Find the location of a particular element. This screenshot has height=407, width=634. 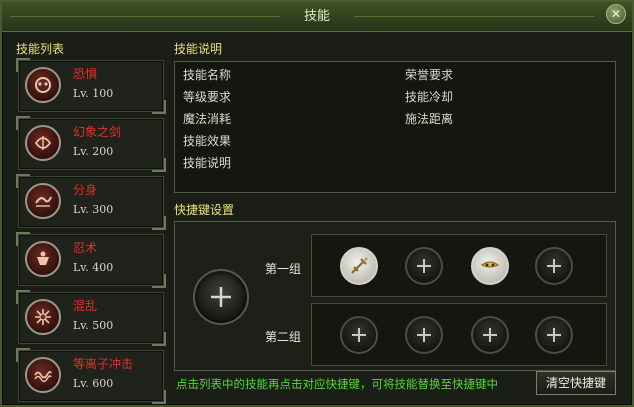

clone-skill-icon is located at coordinates (43, 201).